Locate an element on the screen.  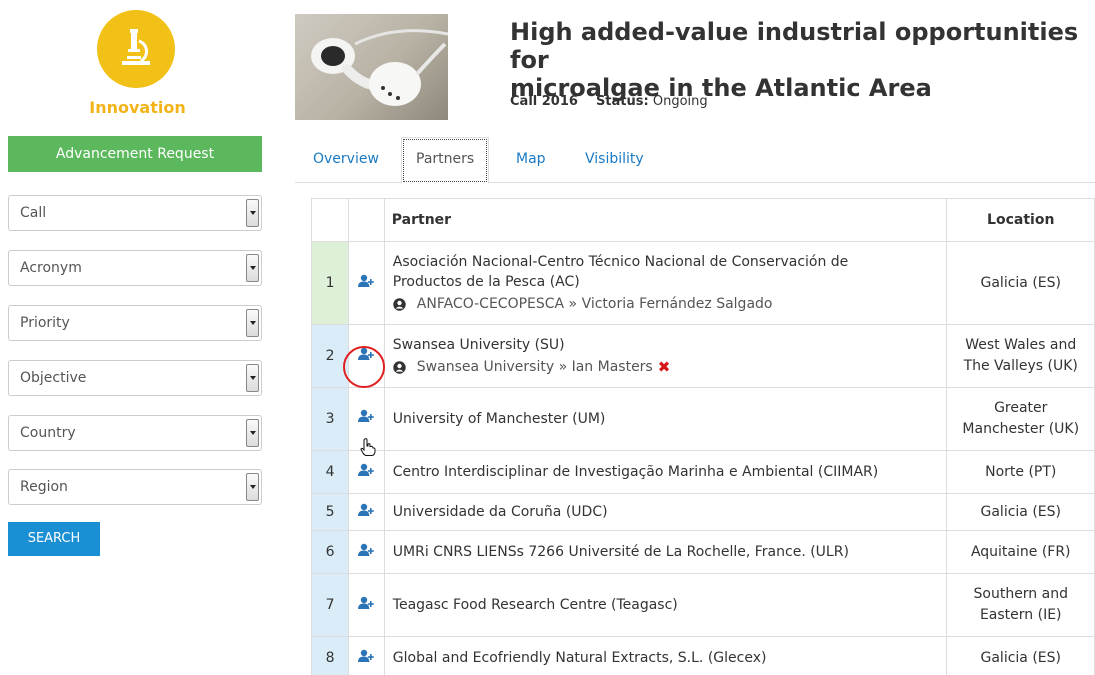
select-label: Country is located at coordinates (48, 433).